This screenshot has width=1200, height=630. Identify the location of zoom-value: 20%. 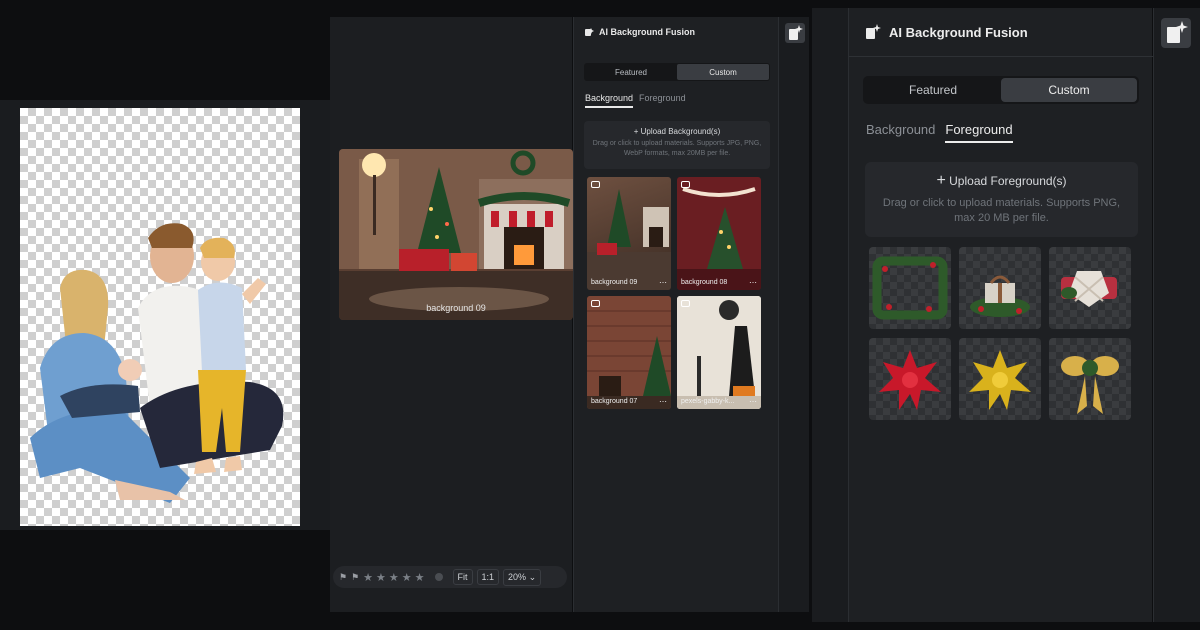
(517, 576).